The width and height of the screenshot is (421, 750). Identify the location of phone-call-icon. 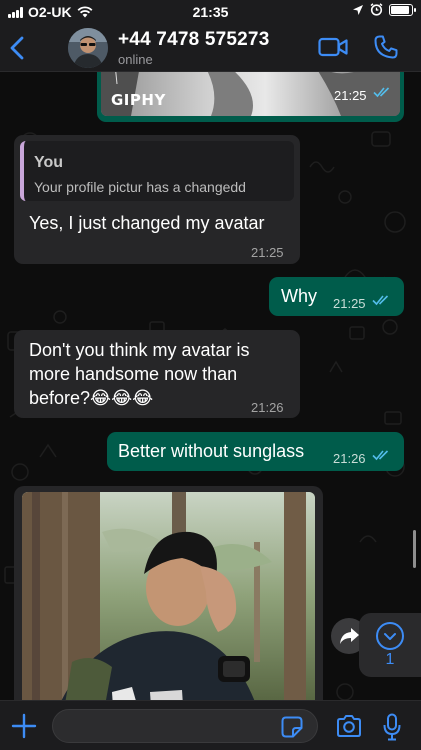
(386, 47).